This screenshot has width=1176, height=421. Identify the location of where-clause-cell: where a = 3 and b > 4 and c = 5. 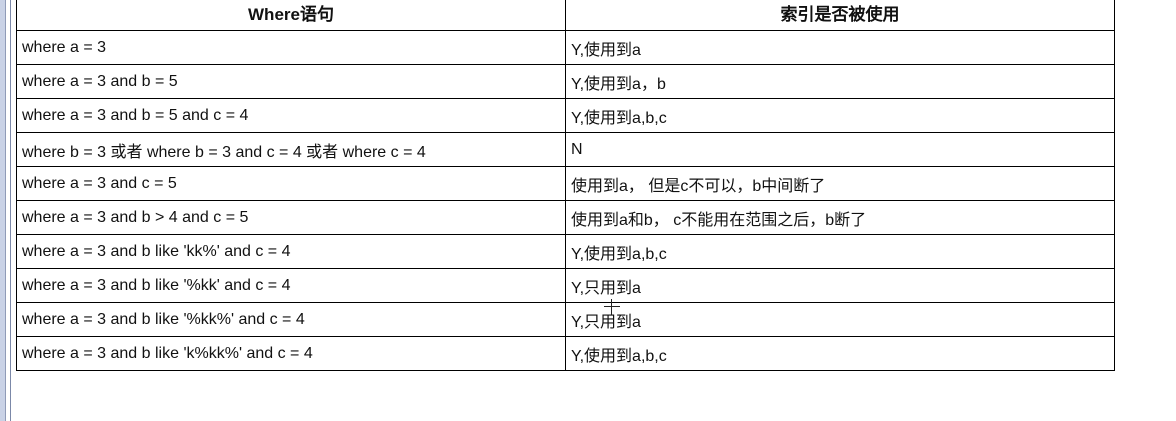
(291, 217).